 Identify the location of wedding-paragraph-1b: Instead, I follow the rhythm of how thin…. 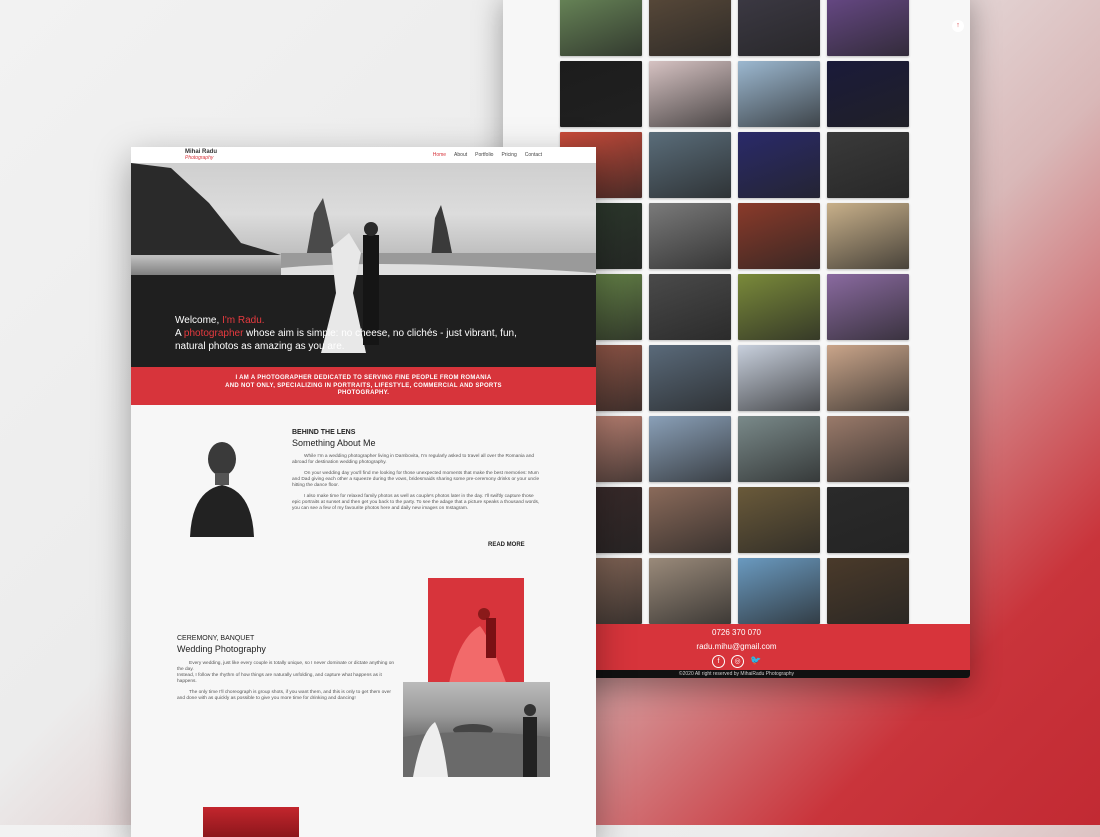
(279, 678).